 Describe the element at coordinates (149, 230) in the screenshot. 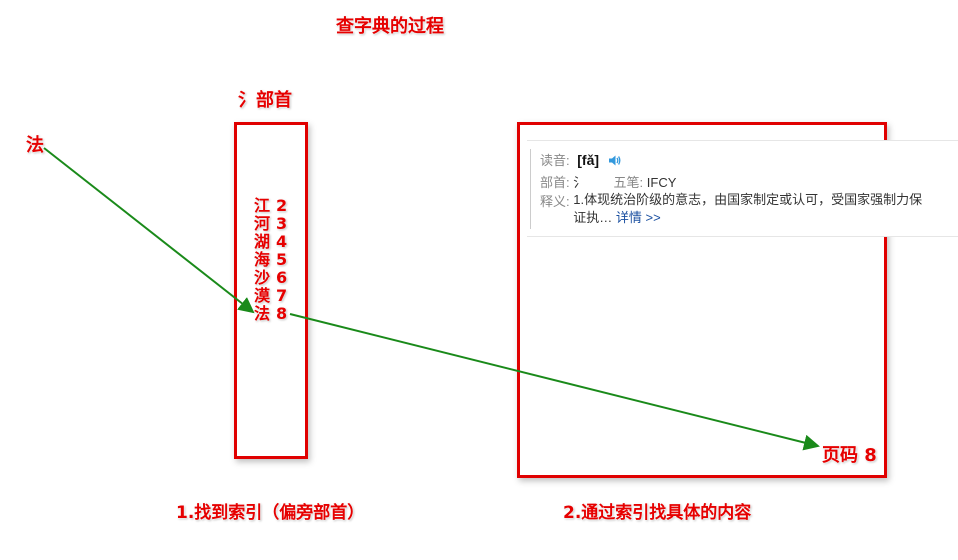

I see `arrow-to-index` at that location.